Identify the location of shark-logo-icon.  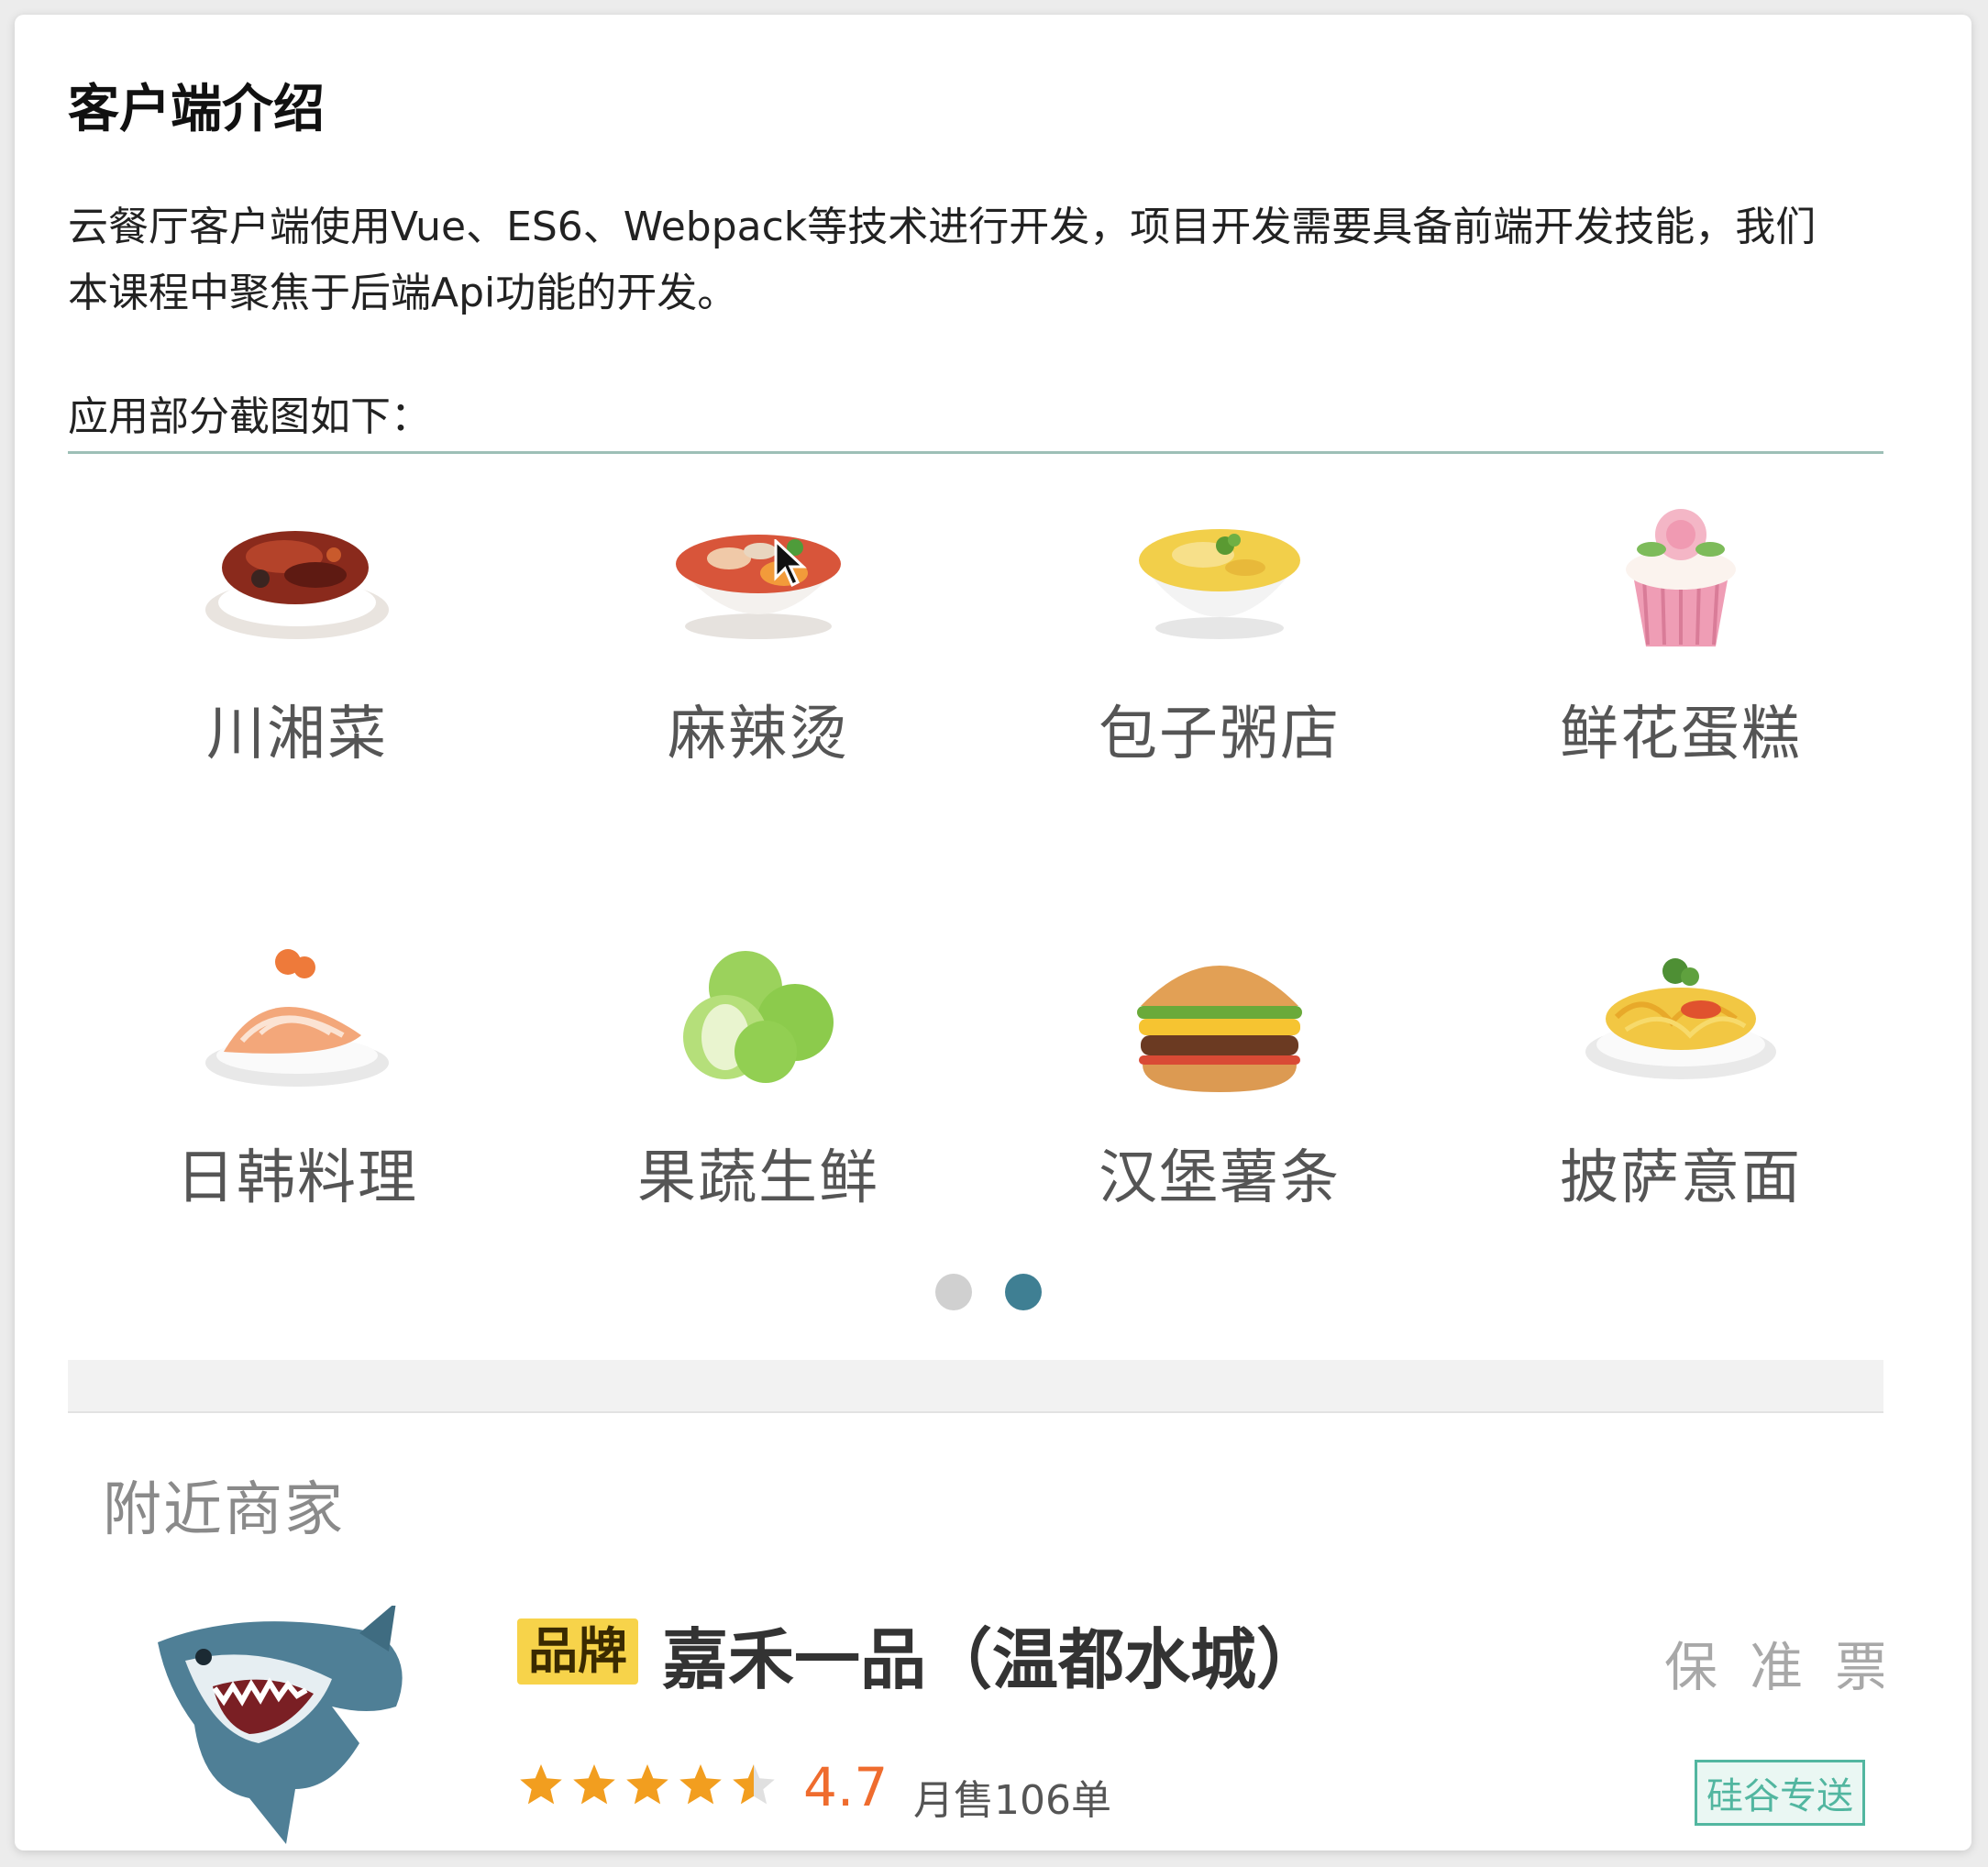
(287, 1727).